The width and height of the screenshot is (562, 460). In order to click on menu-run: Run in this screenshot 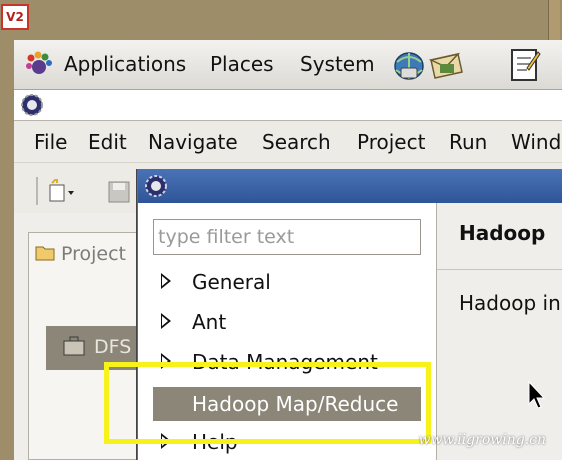, I will do `click(468, 142)`.